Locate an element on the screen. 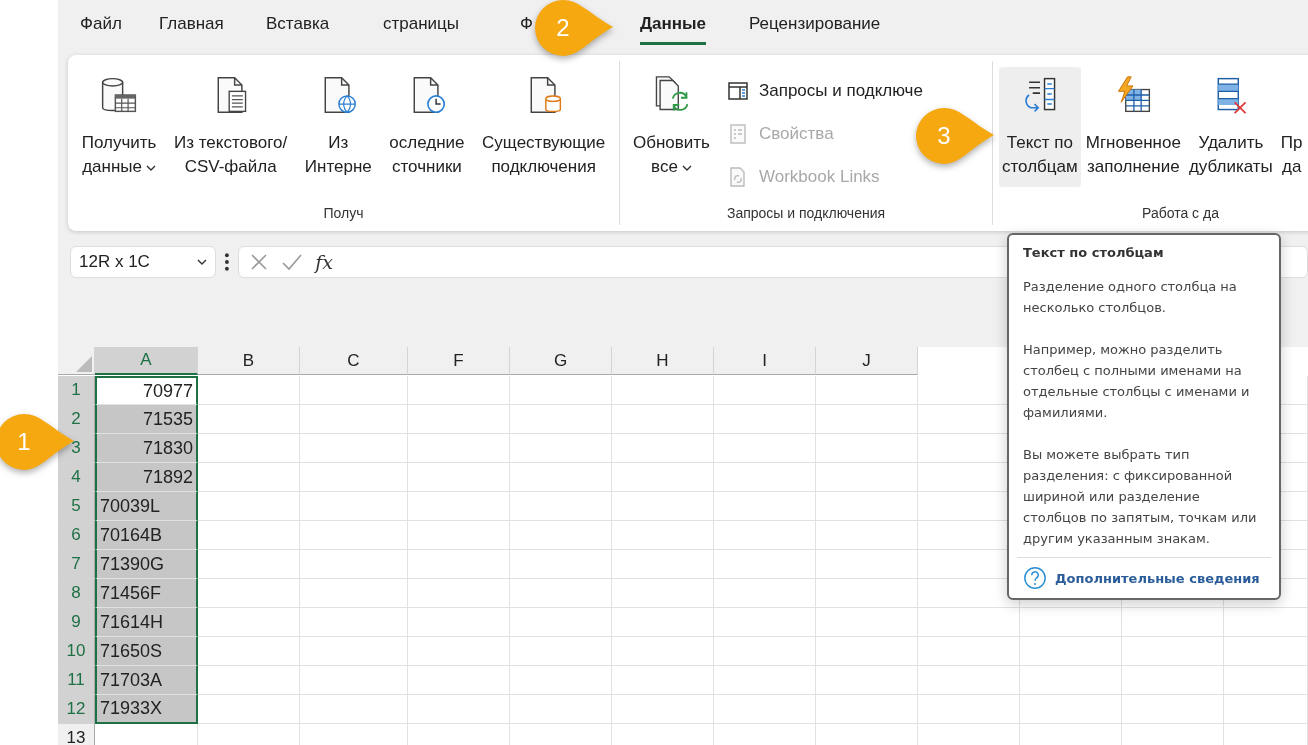 This screenshot has height=745, width=1308. table-cell: 71535 is located at coordinates (146, 419).